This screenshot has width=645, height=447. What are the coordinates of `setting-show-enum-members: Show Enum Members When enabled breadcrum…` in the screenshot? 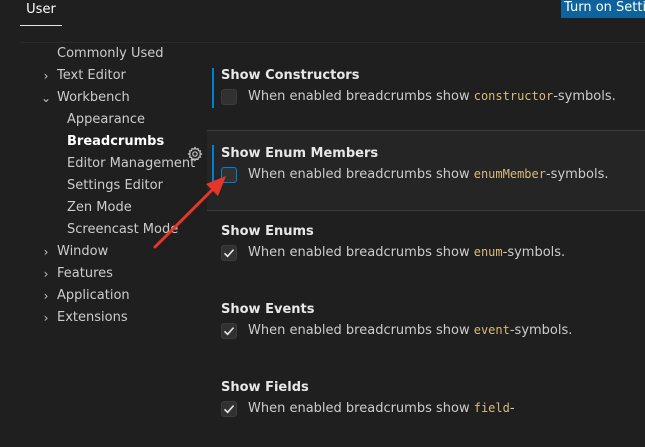 It's located at (426, 170).